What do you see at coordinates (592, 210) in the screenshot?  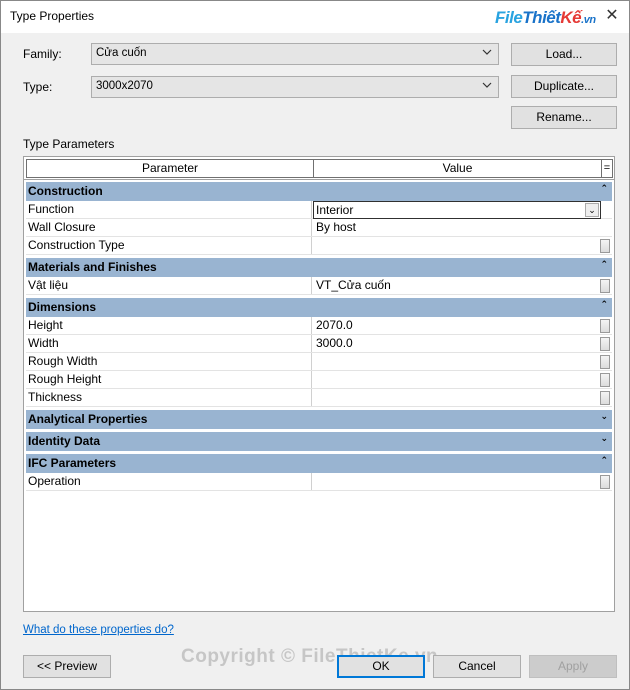 I see `chevron-down-icon: ⌄` at bounding box center [592, 210].